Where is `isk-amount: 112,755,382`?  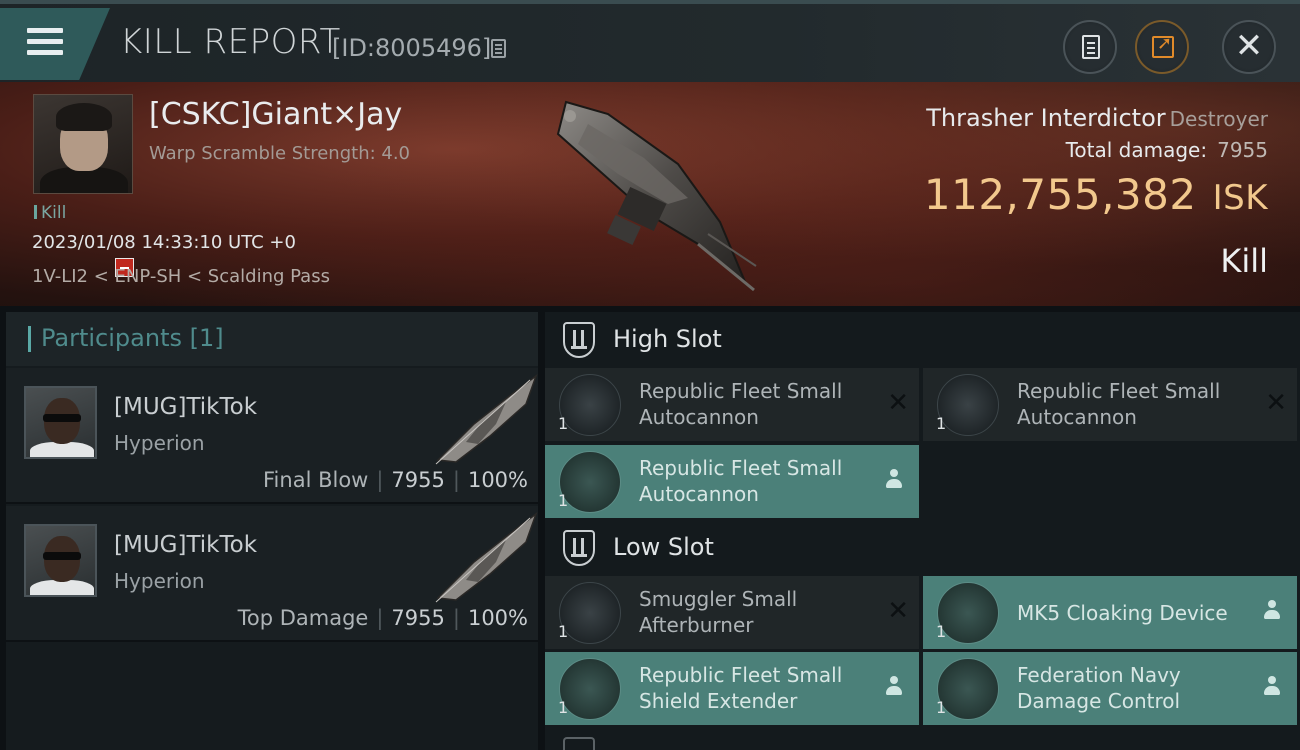 isk-amount: 112,755,382 is located at coordinates (1060, 194).